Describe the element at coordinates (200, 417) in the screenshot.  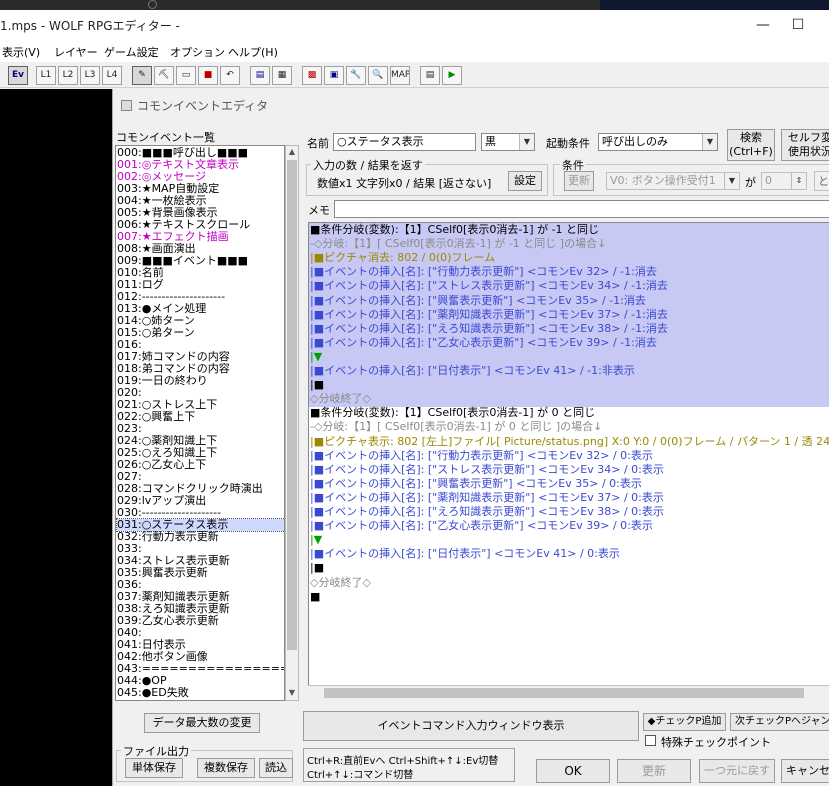
I see `event-list-item: 022:○興奮上下` at that location.